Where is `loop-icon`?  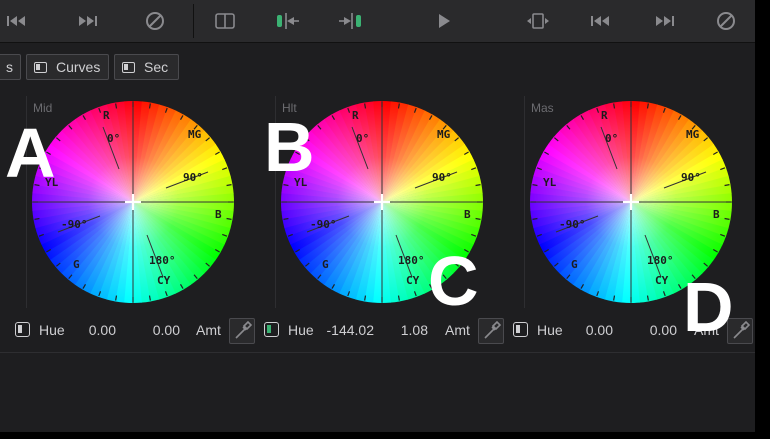 loop-icon is located at coordinates (538, 21).